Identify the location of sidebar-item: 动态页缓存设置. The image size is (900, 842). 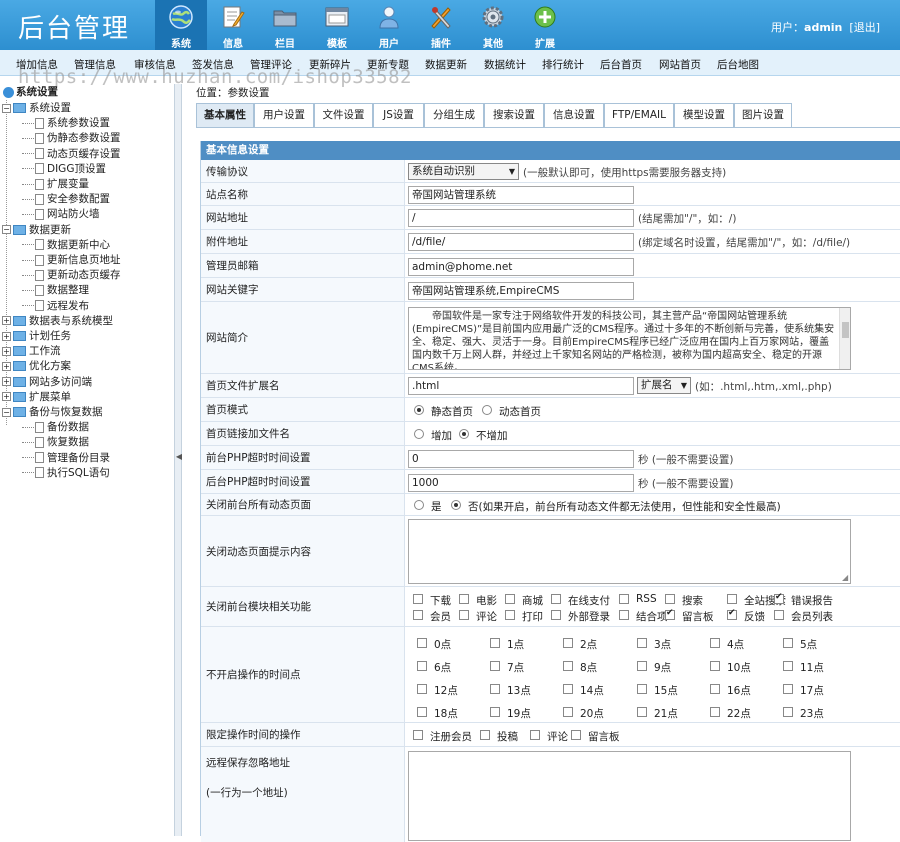
(71, 154).